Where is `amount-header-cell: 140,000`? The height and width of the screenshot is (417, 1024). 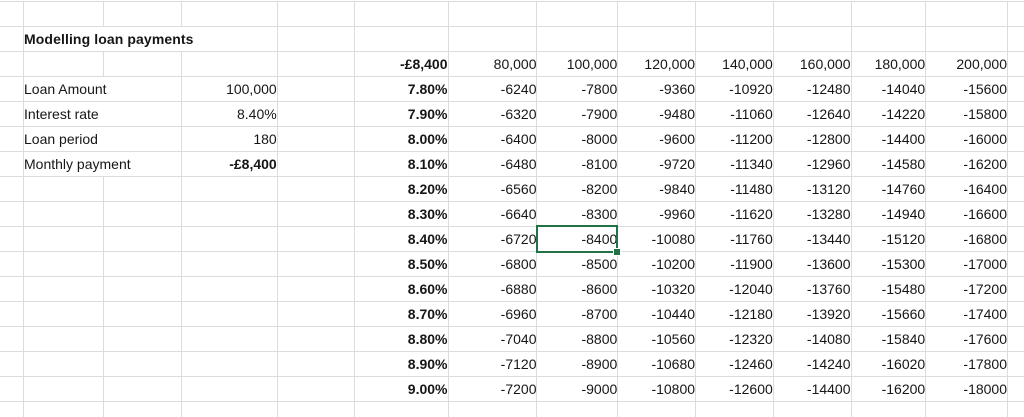 amount-header-cell: 140,000 is located at coordinates (735, 64).